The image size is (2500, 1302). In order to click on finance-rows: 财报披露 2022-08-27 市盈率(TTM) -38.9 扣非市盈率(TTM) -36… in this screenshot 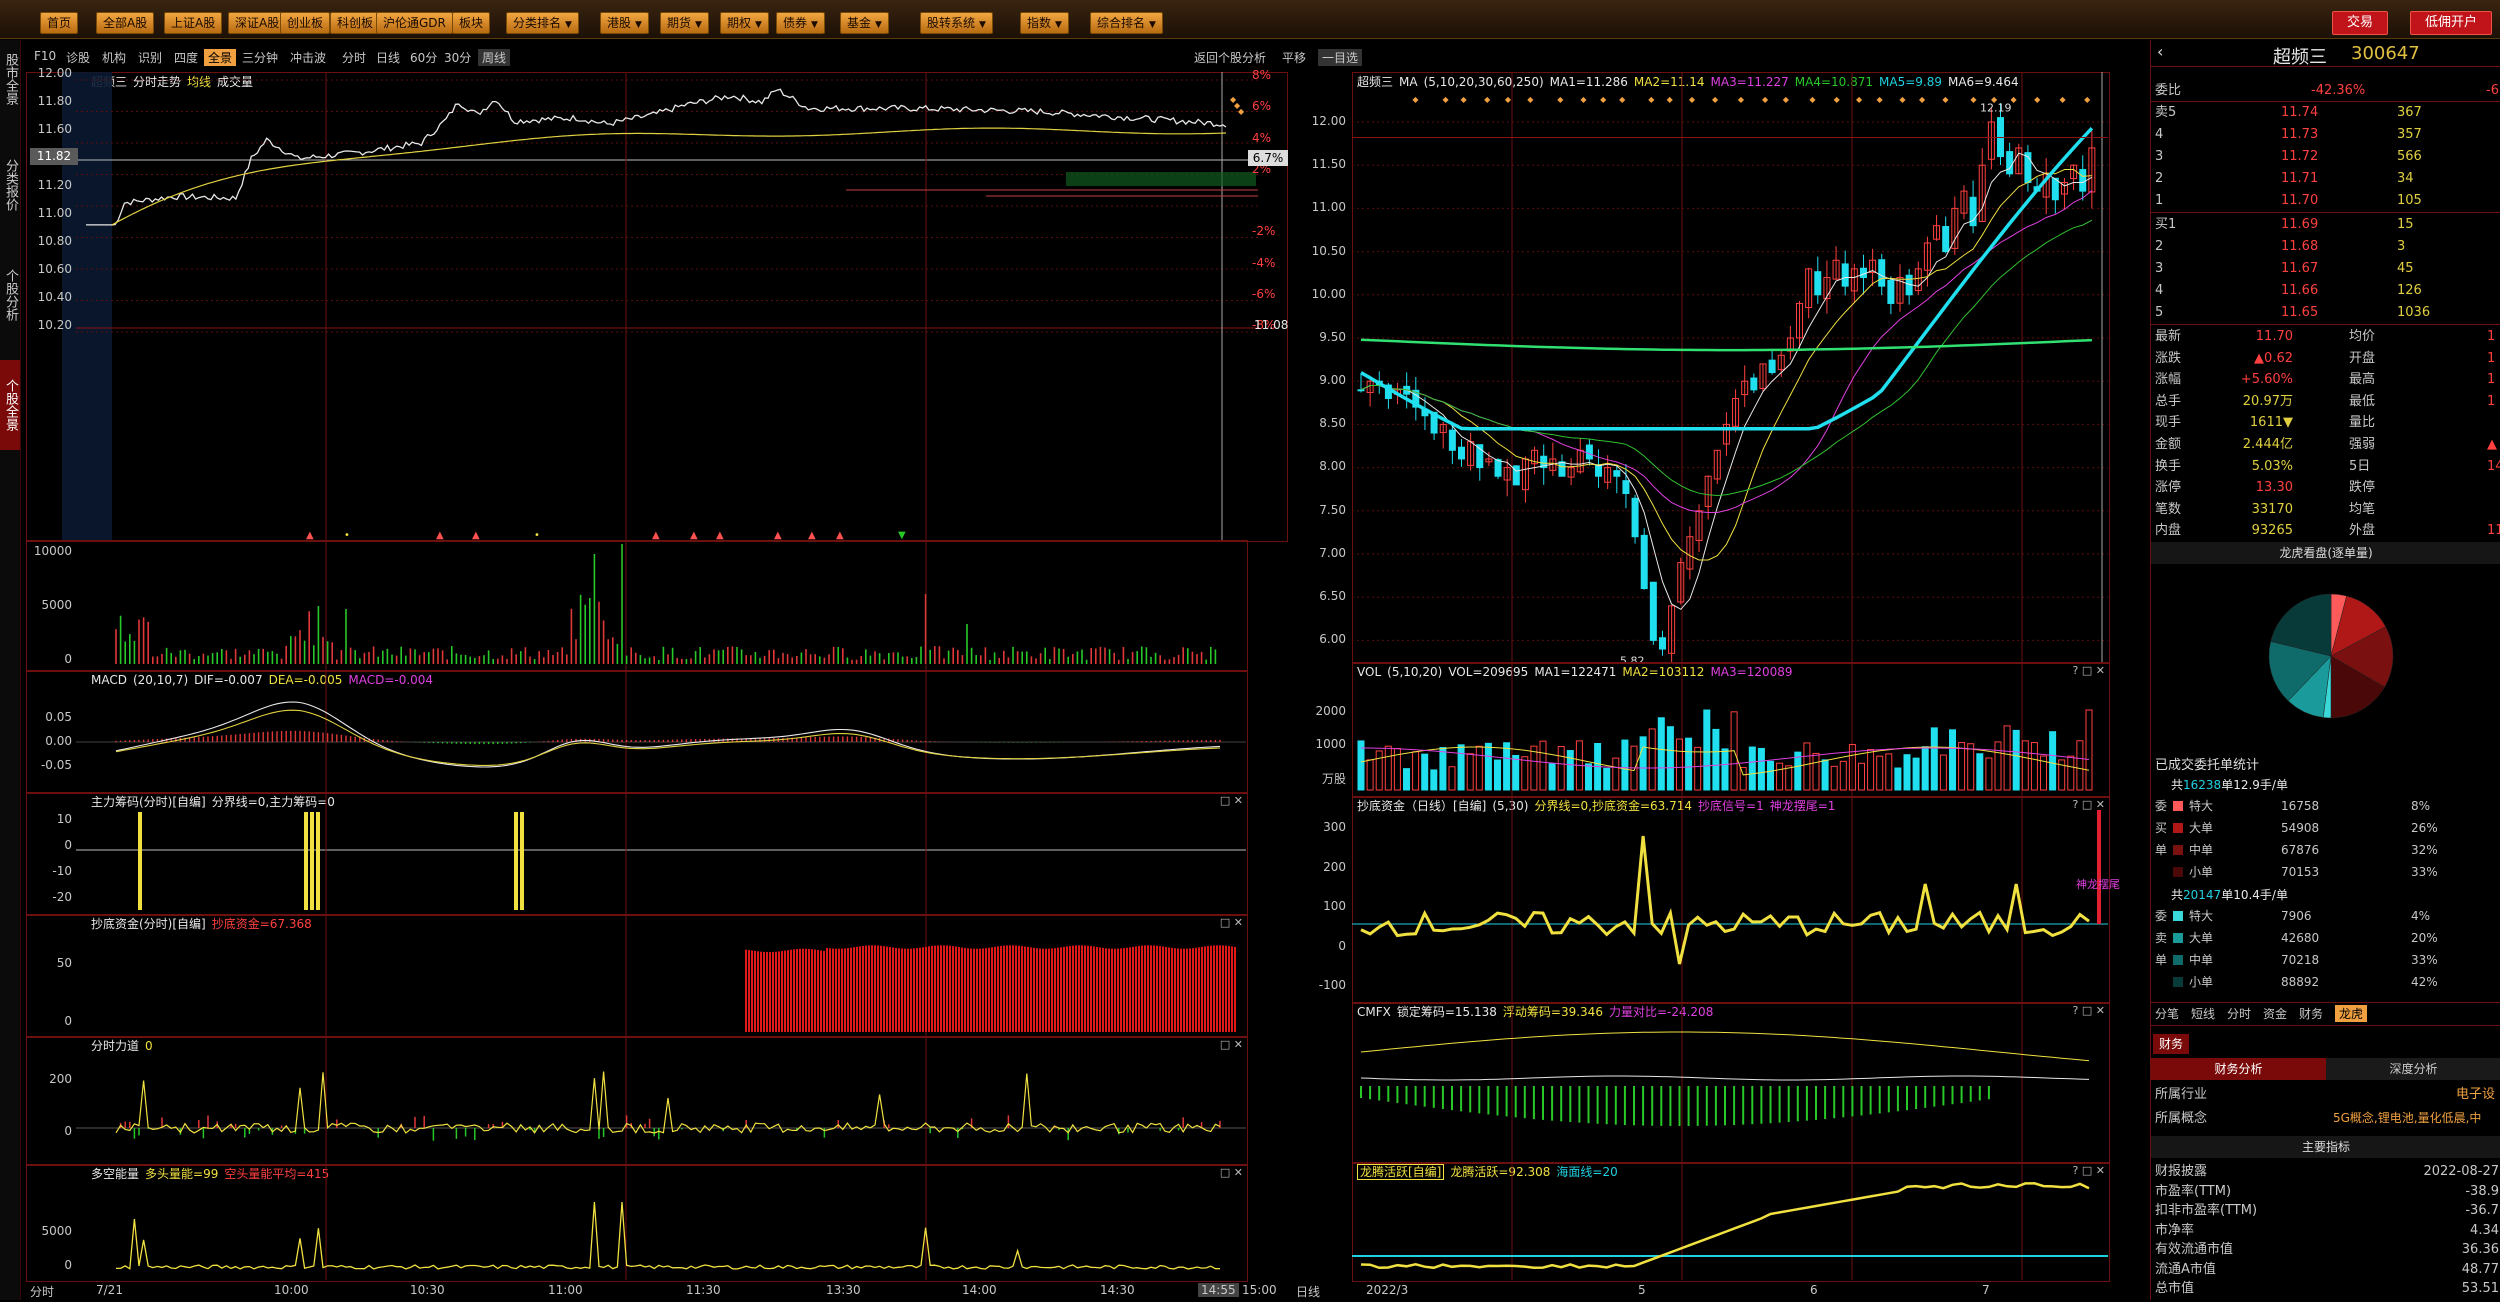, I will do `click(2325, 1232)`.